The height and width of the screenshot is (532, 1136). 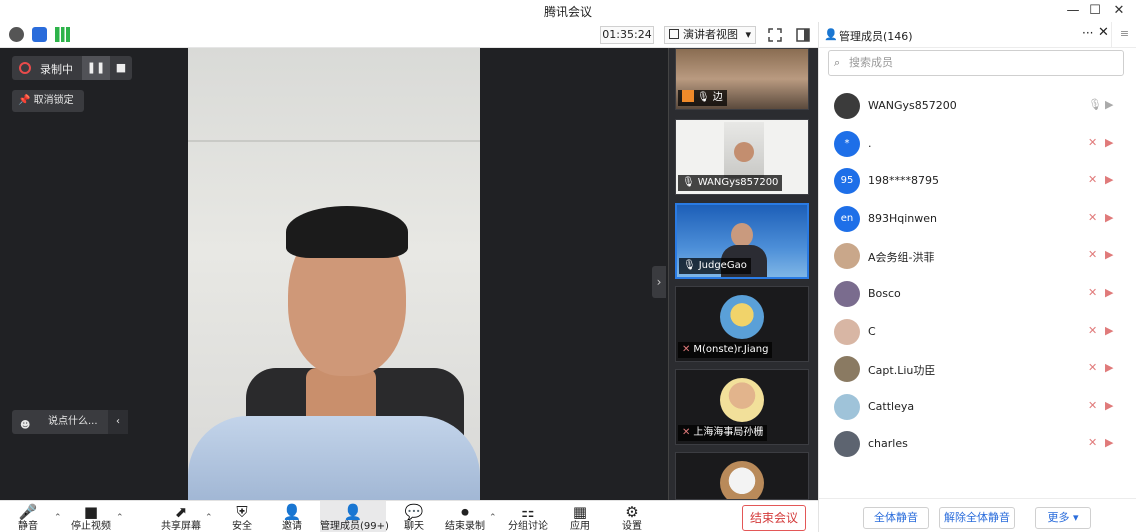 I want to click on end-recording-button: ⏺ 结束录制, so click(x=465, y=516).